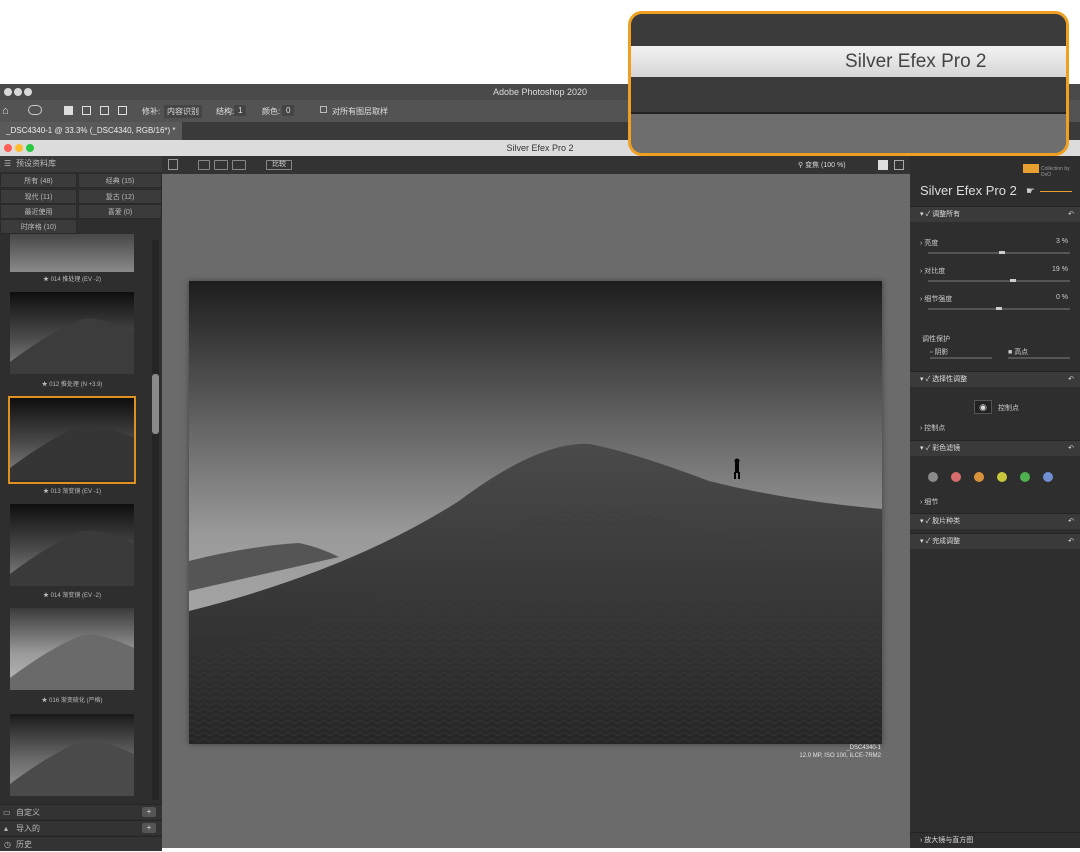 The height and width of the screenshot is (852, 1080). I want to click on preset-scrollbar, so click(155, 520).